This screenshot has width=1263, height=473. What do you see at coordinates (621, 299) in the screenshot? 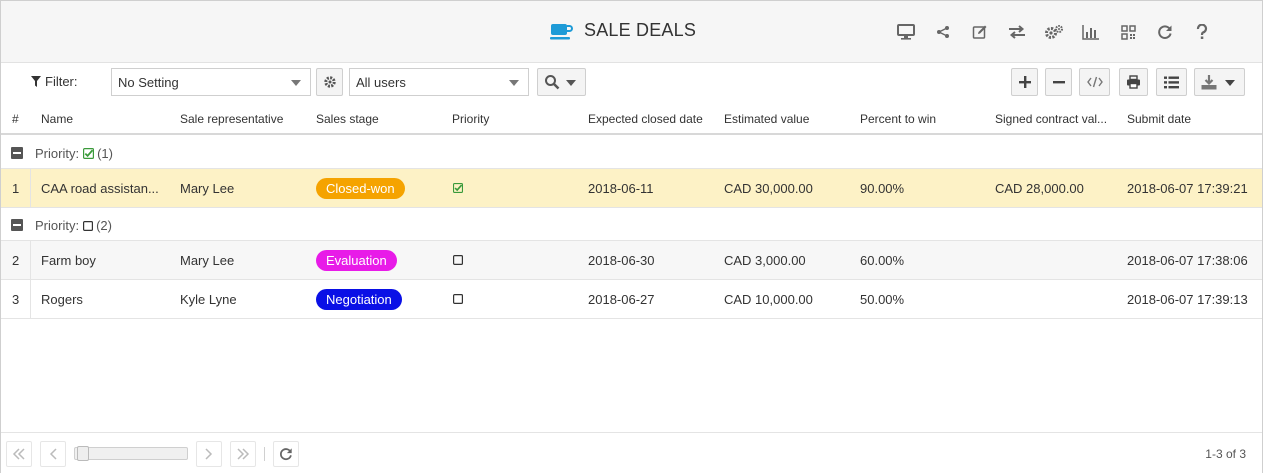
I see `expected-closed-date: 2018-06-27` at bounding box center [621, 299].